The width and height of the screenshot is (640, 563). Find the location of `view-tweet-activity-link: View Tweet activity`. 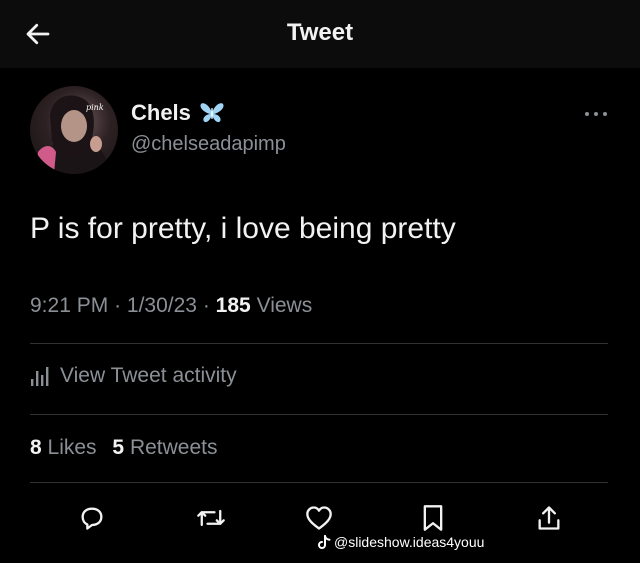

view-tweet-activity-link: View Tweet activity is located at coordinates (133, 376).